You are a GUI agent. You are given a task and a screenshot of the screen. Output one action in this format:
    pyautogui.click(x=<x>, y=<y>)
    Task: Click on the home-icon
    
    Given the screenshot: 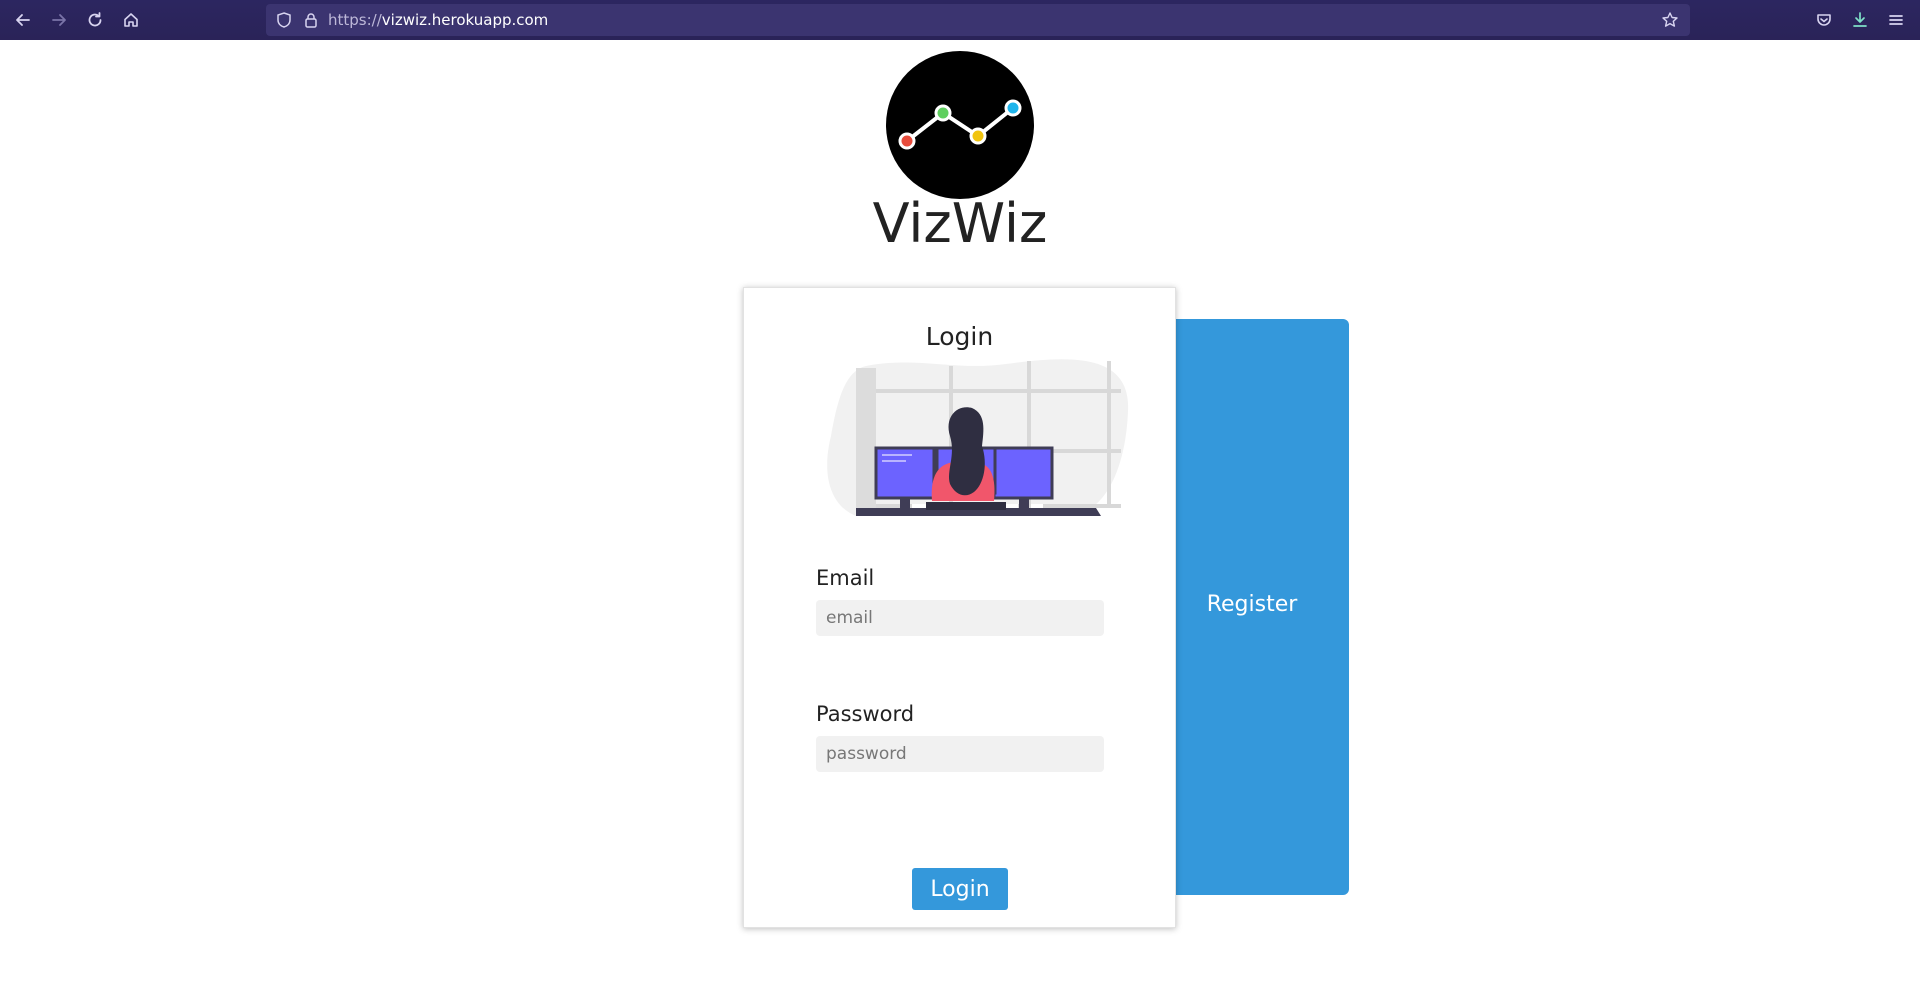 What is the action you would take?
    pyautogui.click(x=131, y=20)
    